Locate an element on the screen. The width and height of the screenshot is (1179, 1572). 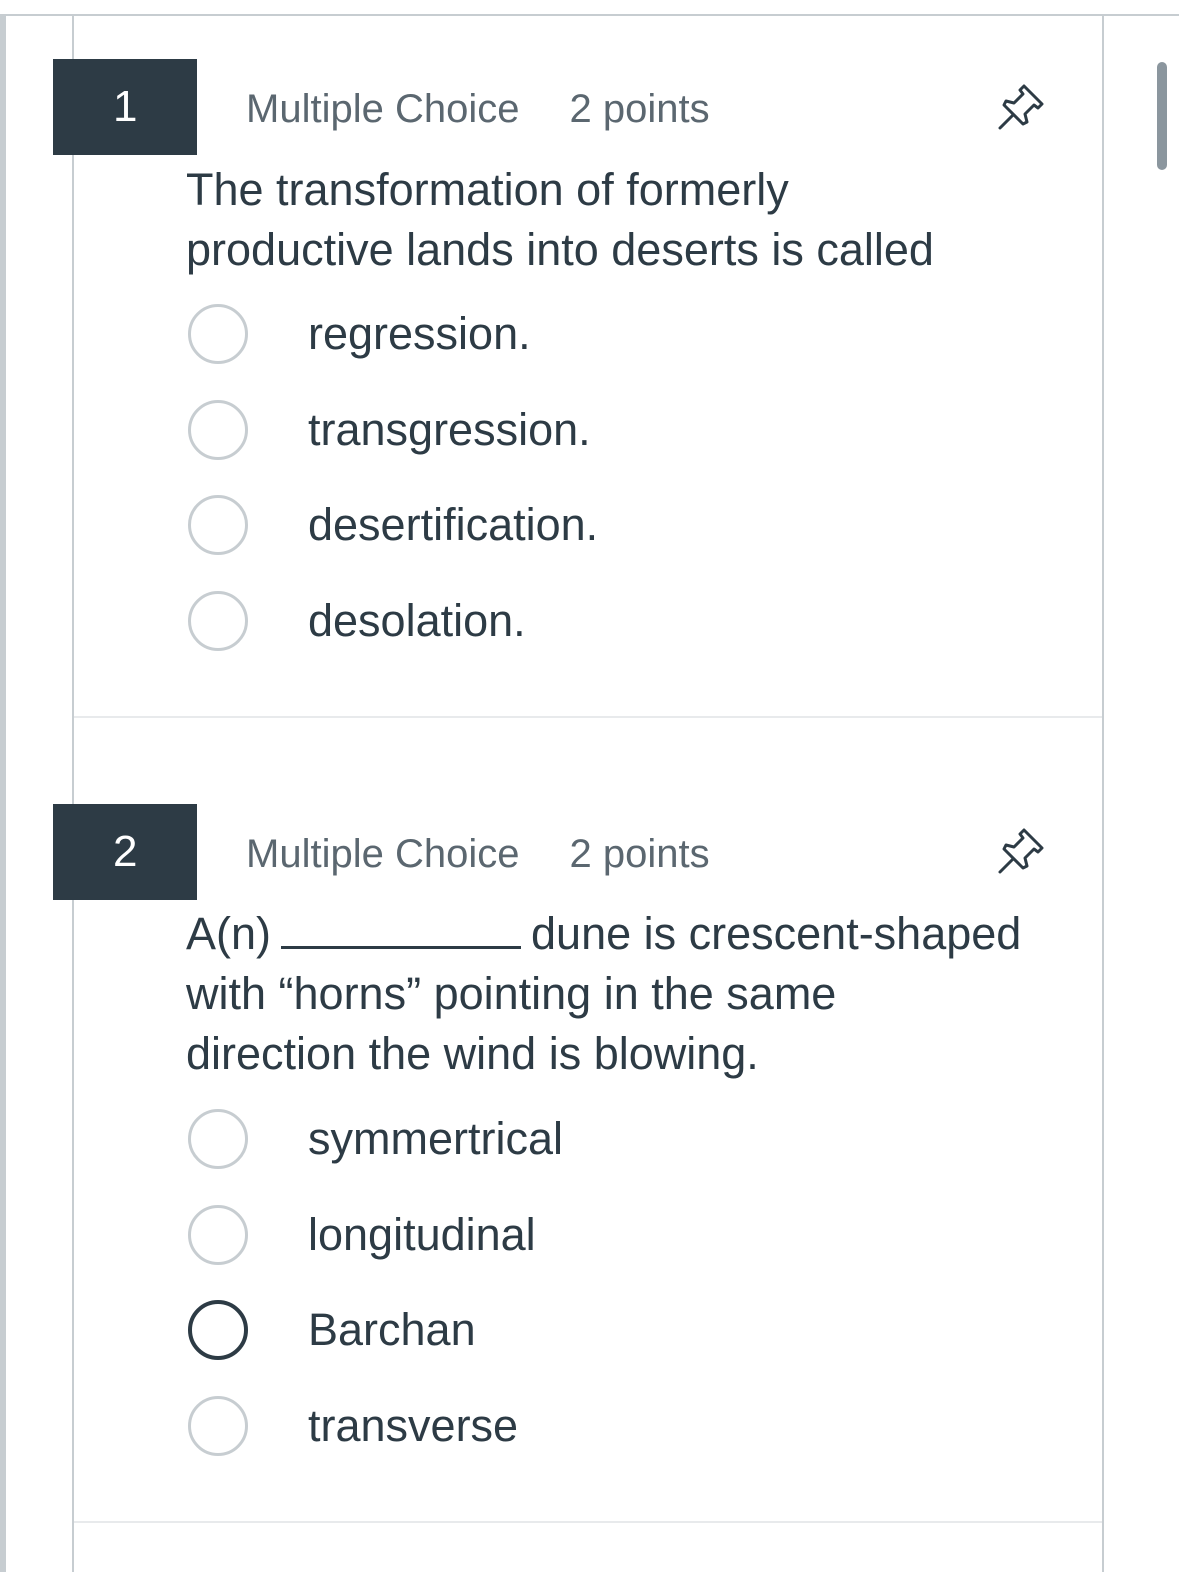
answer-option: longitudinal is located at coordinates (588, 1235).